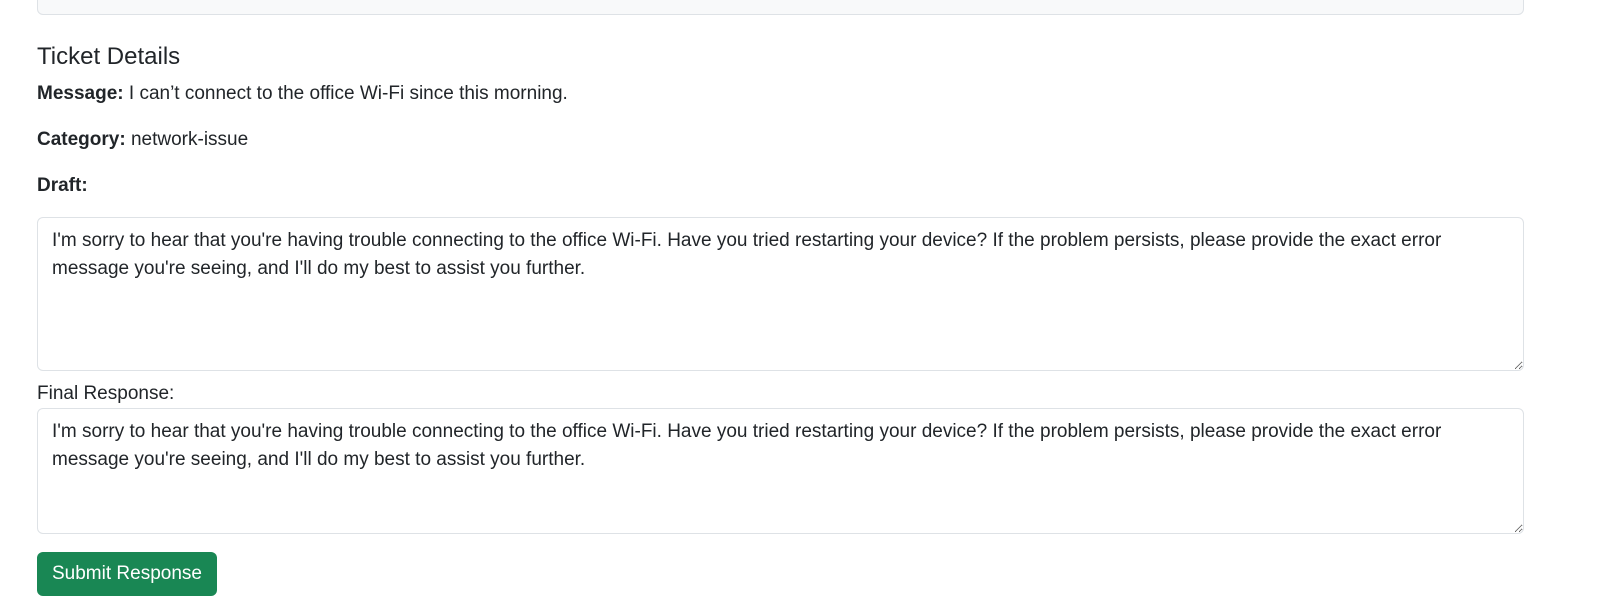 Image resolution: width=1600 pixels, height=611 pixels. I want to click on draft-label: Draft:, so click(62, 185).